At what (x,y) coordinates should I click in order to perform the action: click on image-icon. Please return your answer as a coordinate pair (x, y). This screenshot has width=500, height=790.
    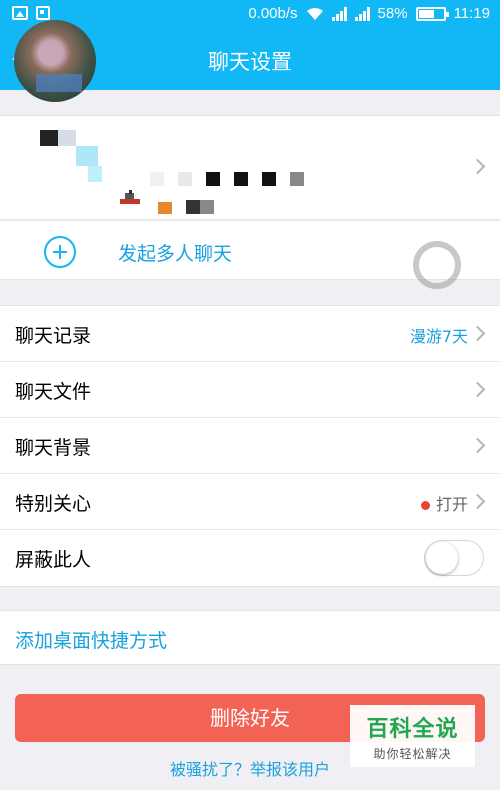
    Looking at the image, I should click on (20, 13).